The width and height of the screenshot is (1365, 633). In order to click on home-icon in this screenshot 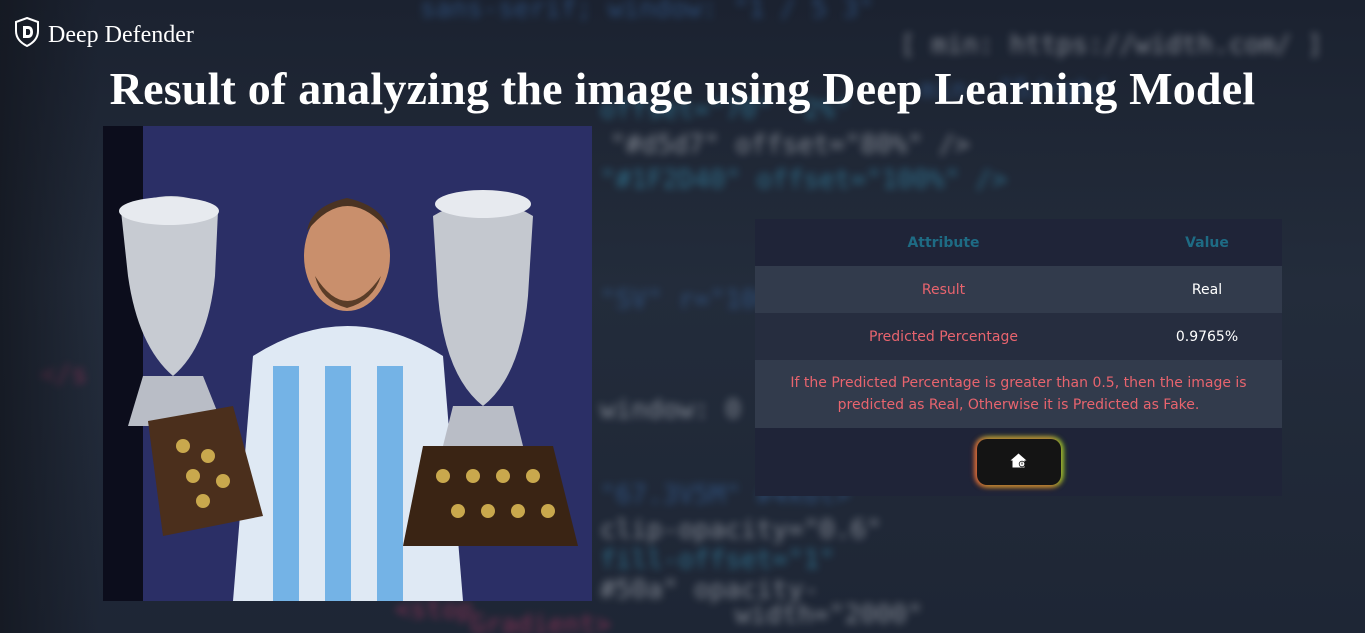, I will do `click(1018, 462)`.